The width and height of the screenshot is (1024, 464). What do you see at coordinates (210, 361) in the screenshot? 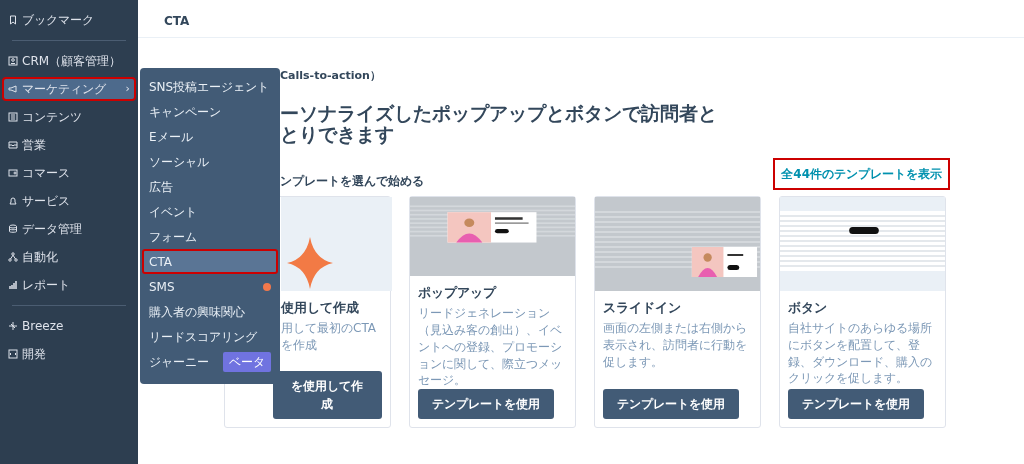
I see `submenu-item: ジャーニー ベータ` at bounding box center [210, 361].